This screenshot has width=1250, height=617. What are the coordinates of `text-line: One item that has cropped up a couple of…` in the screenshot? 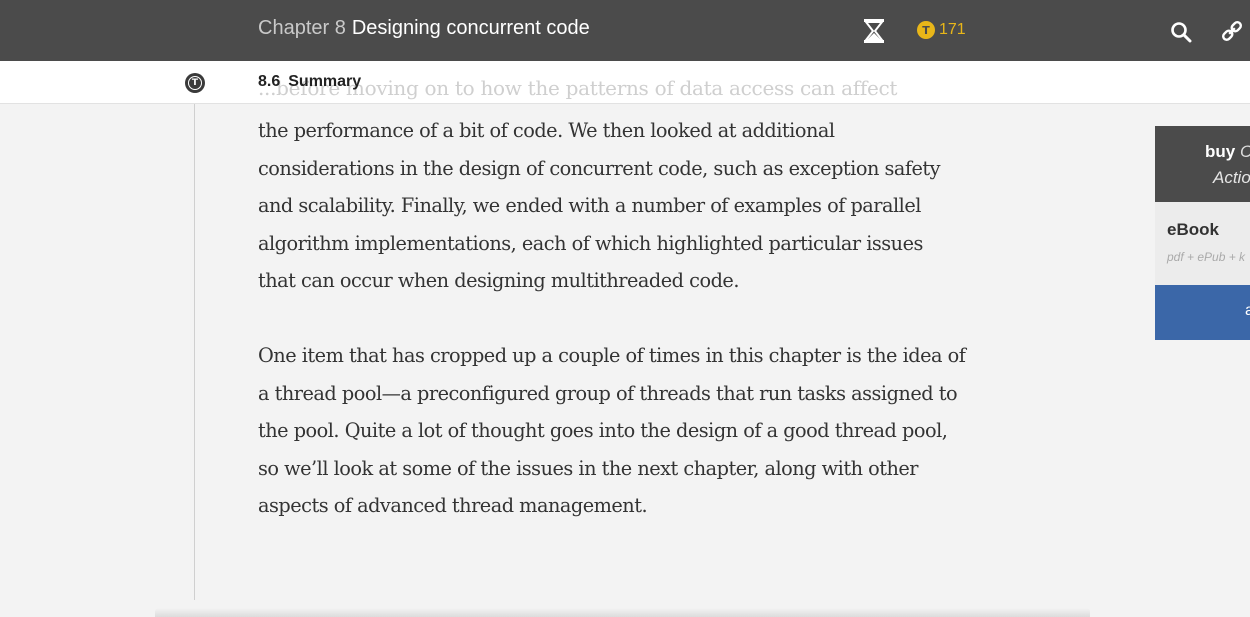 It's located at (612, 355).